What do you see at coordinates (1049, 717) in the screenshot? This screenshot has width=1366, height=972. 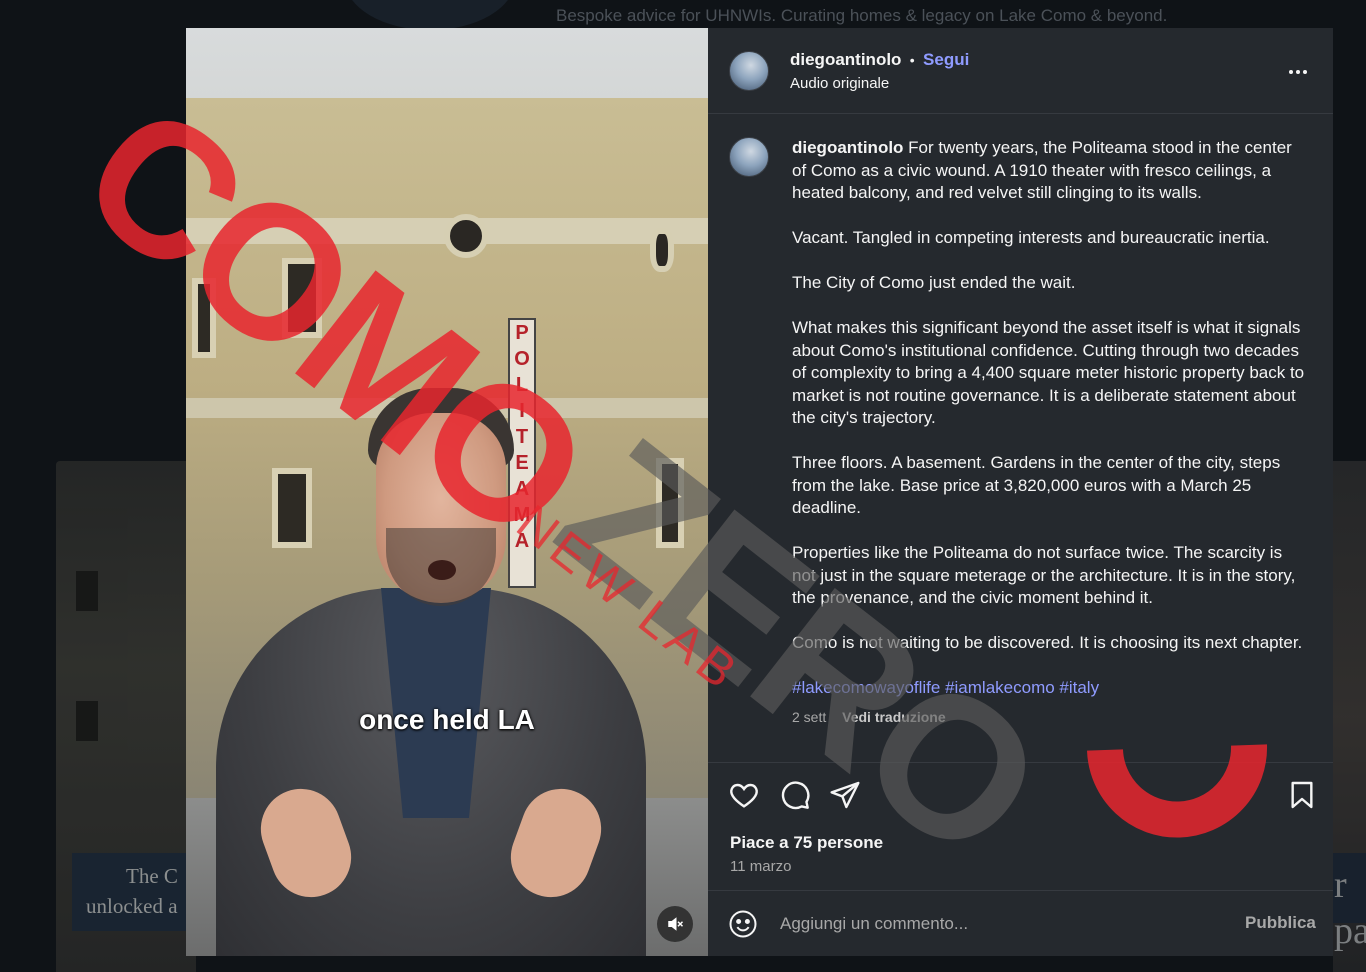 I see `caption-meta: 2 sett Vedi traduzione` at bounding box center [1049, 717].